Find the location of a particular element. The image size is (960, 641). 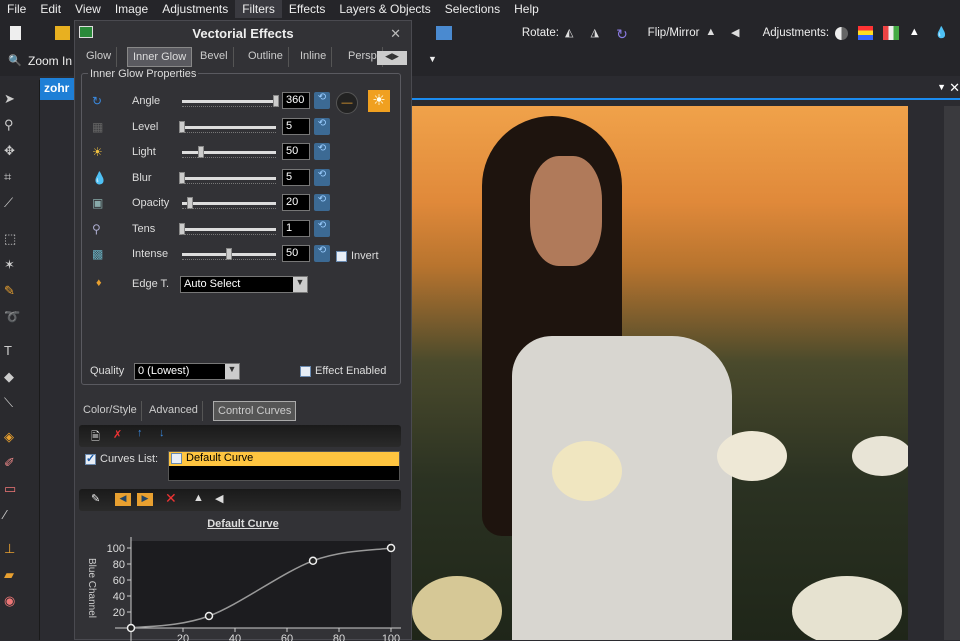

rotate-right-icon: ◮ is located at coordinates (599, 33).